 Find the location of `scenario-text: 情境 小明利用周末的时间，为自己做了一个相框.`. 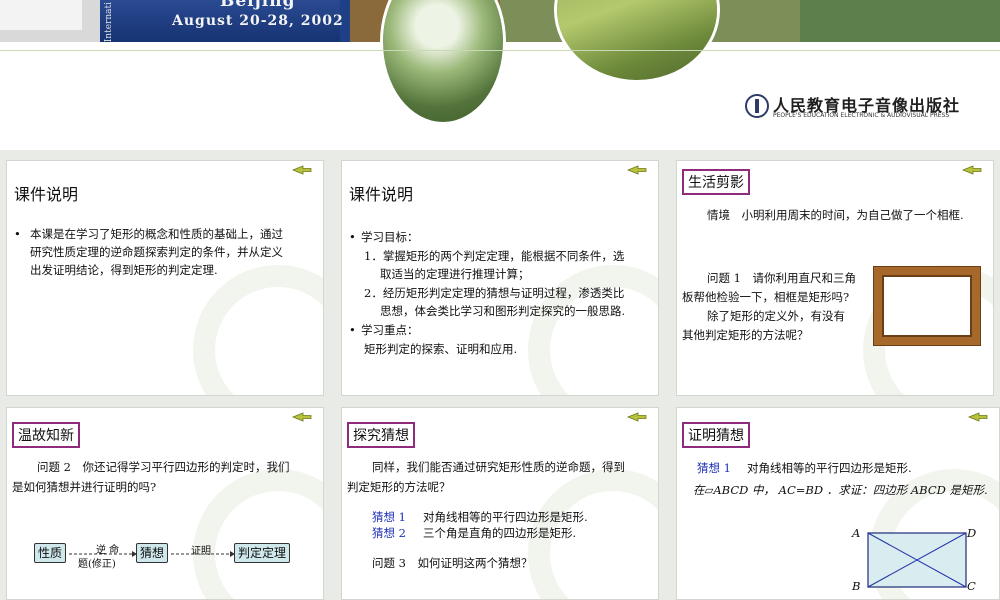

scenario-text: 情境 小明利用周末的时间，为自己做了一个相框. is located at coordinates (835, 215).